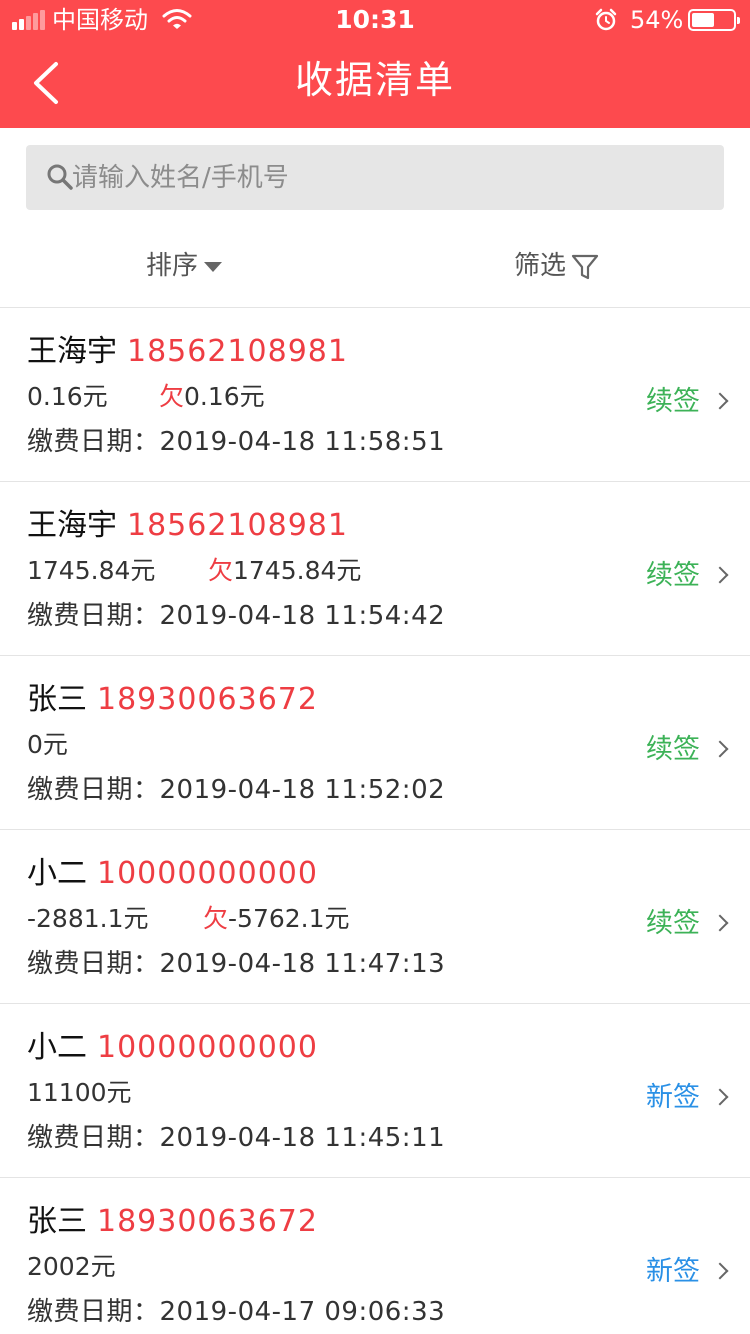 The width and height of the screenshot is (750, 1334). I want to click on search-bar, so click(375, 177).